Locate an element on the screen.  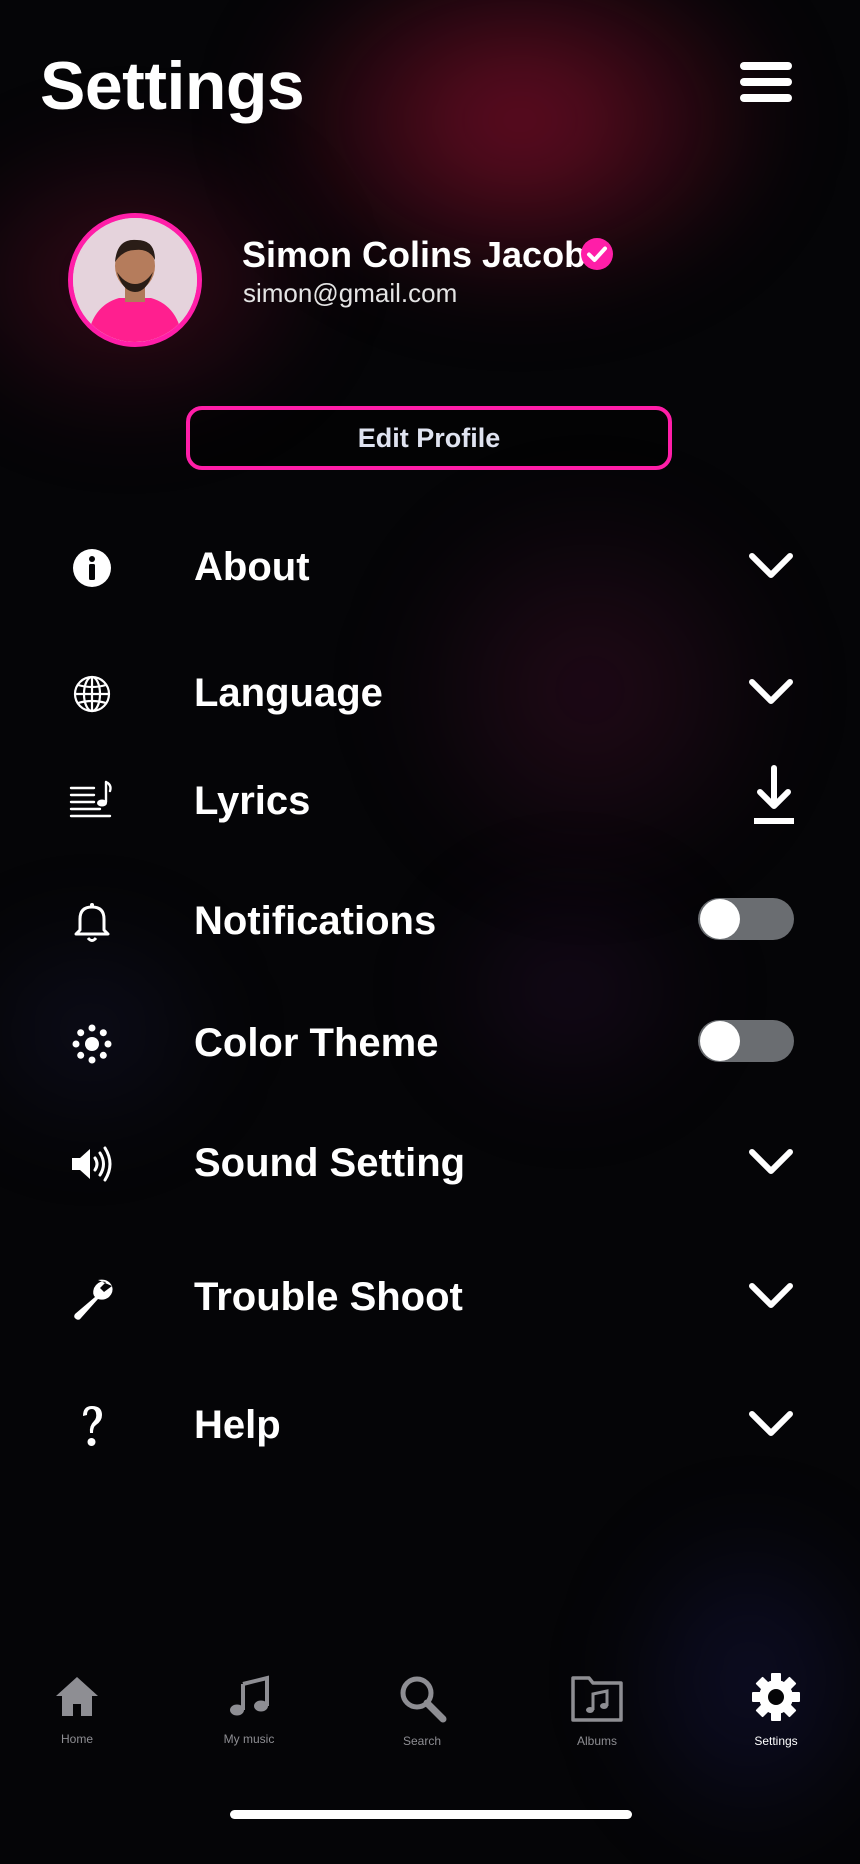
setting-row-language: Language is located at coordinates (430, 692).